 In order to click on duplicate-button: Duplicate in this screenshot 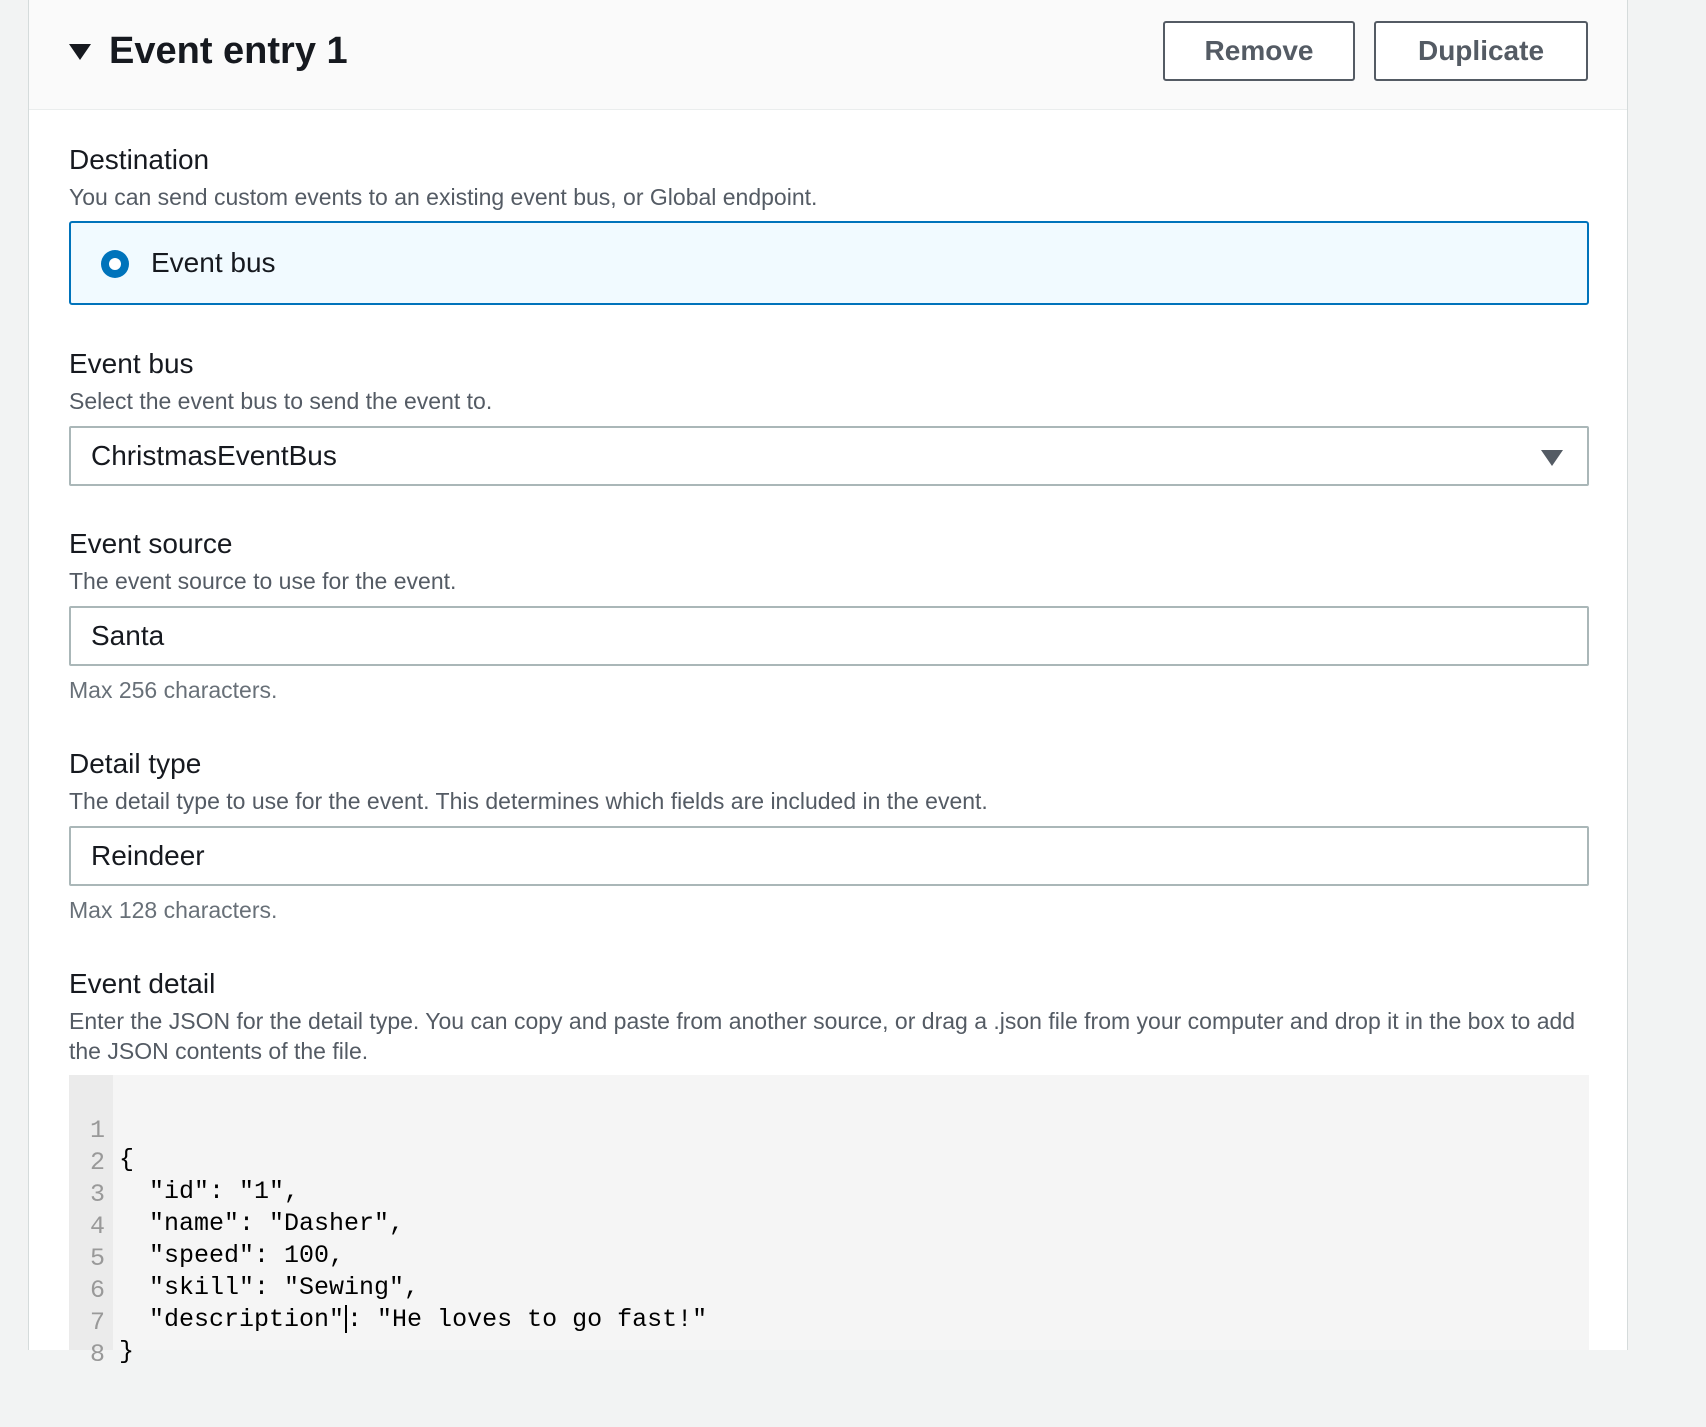, I will do `click(1481, 51)`.